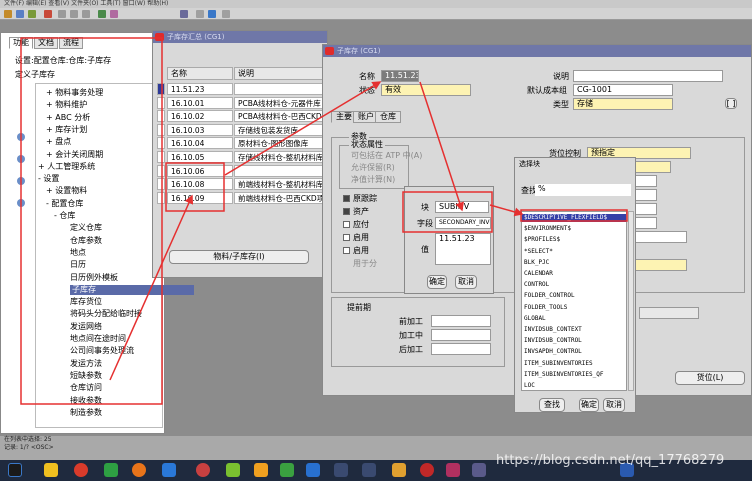 Image resolution: width=752 pixels, height=481 pixels. What do you see at coordinates (537, 51) in the screenshot?
I see `window-title: 子库存 (CG1)` at bounding box center [537, 51].